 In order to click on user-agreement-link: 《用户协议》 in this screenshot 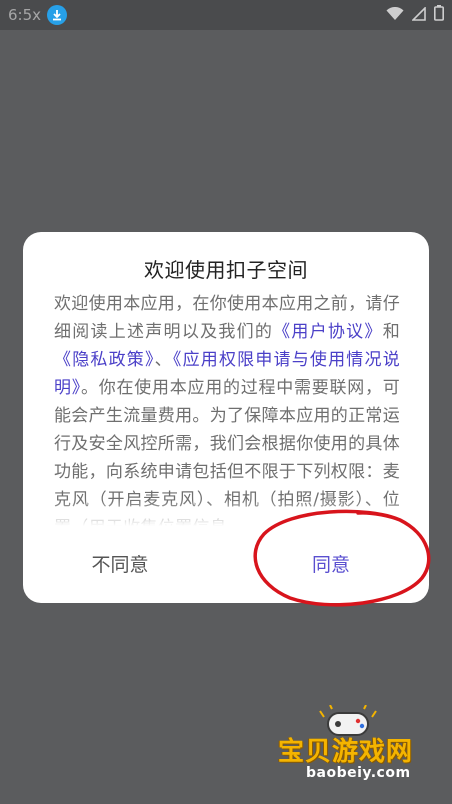, I will do `click(328, 332)`.